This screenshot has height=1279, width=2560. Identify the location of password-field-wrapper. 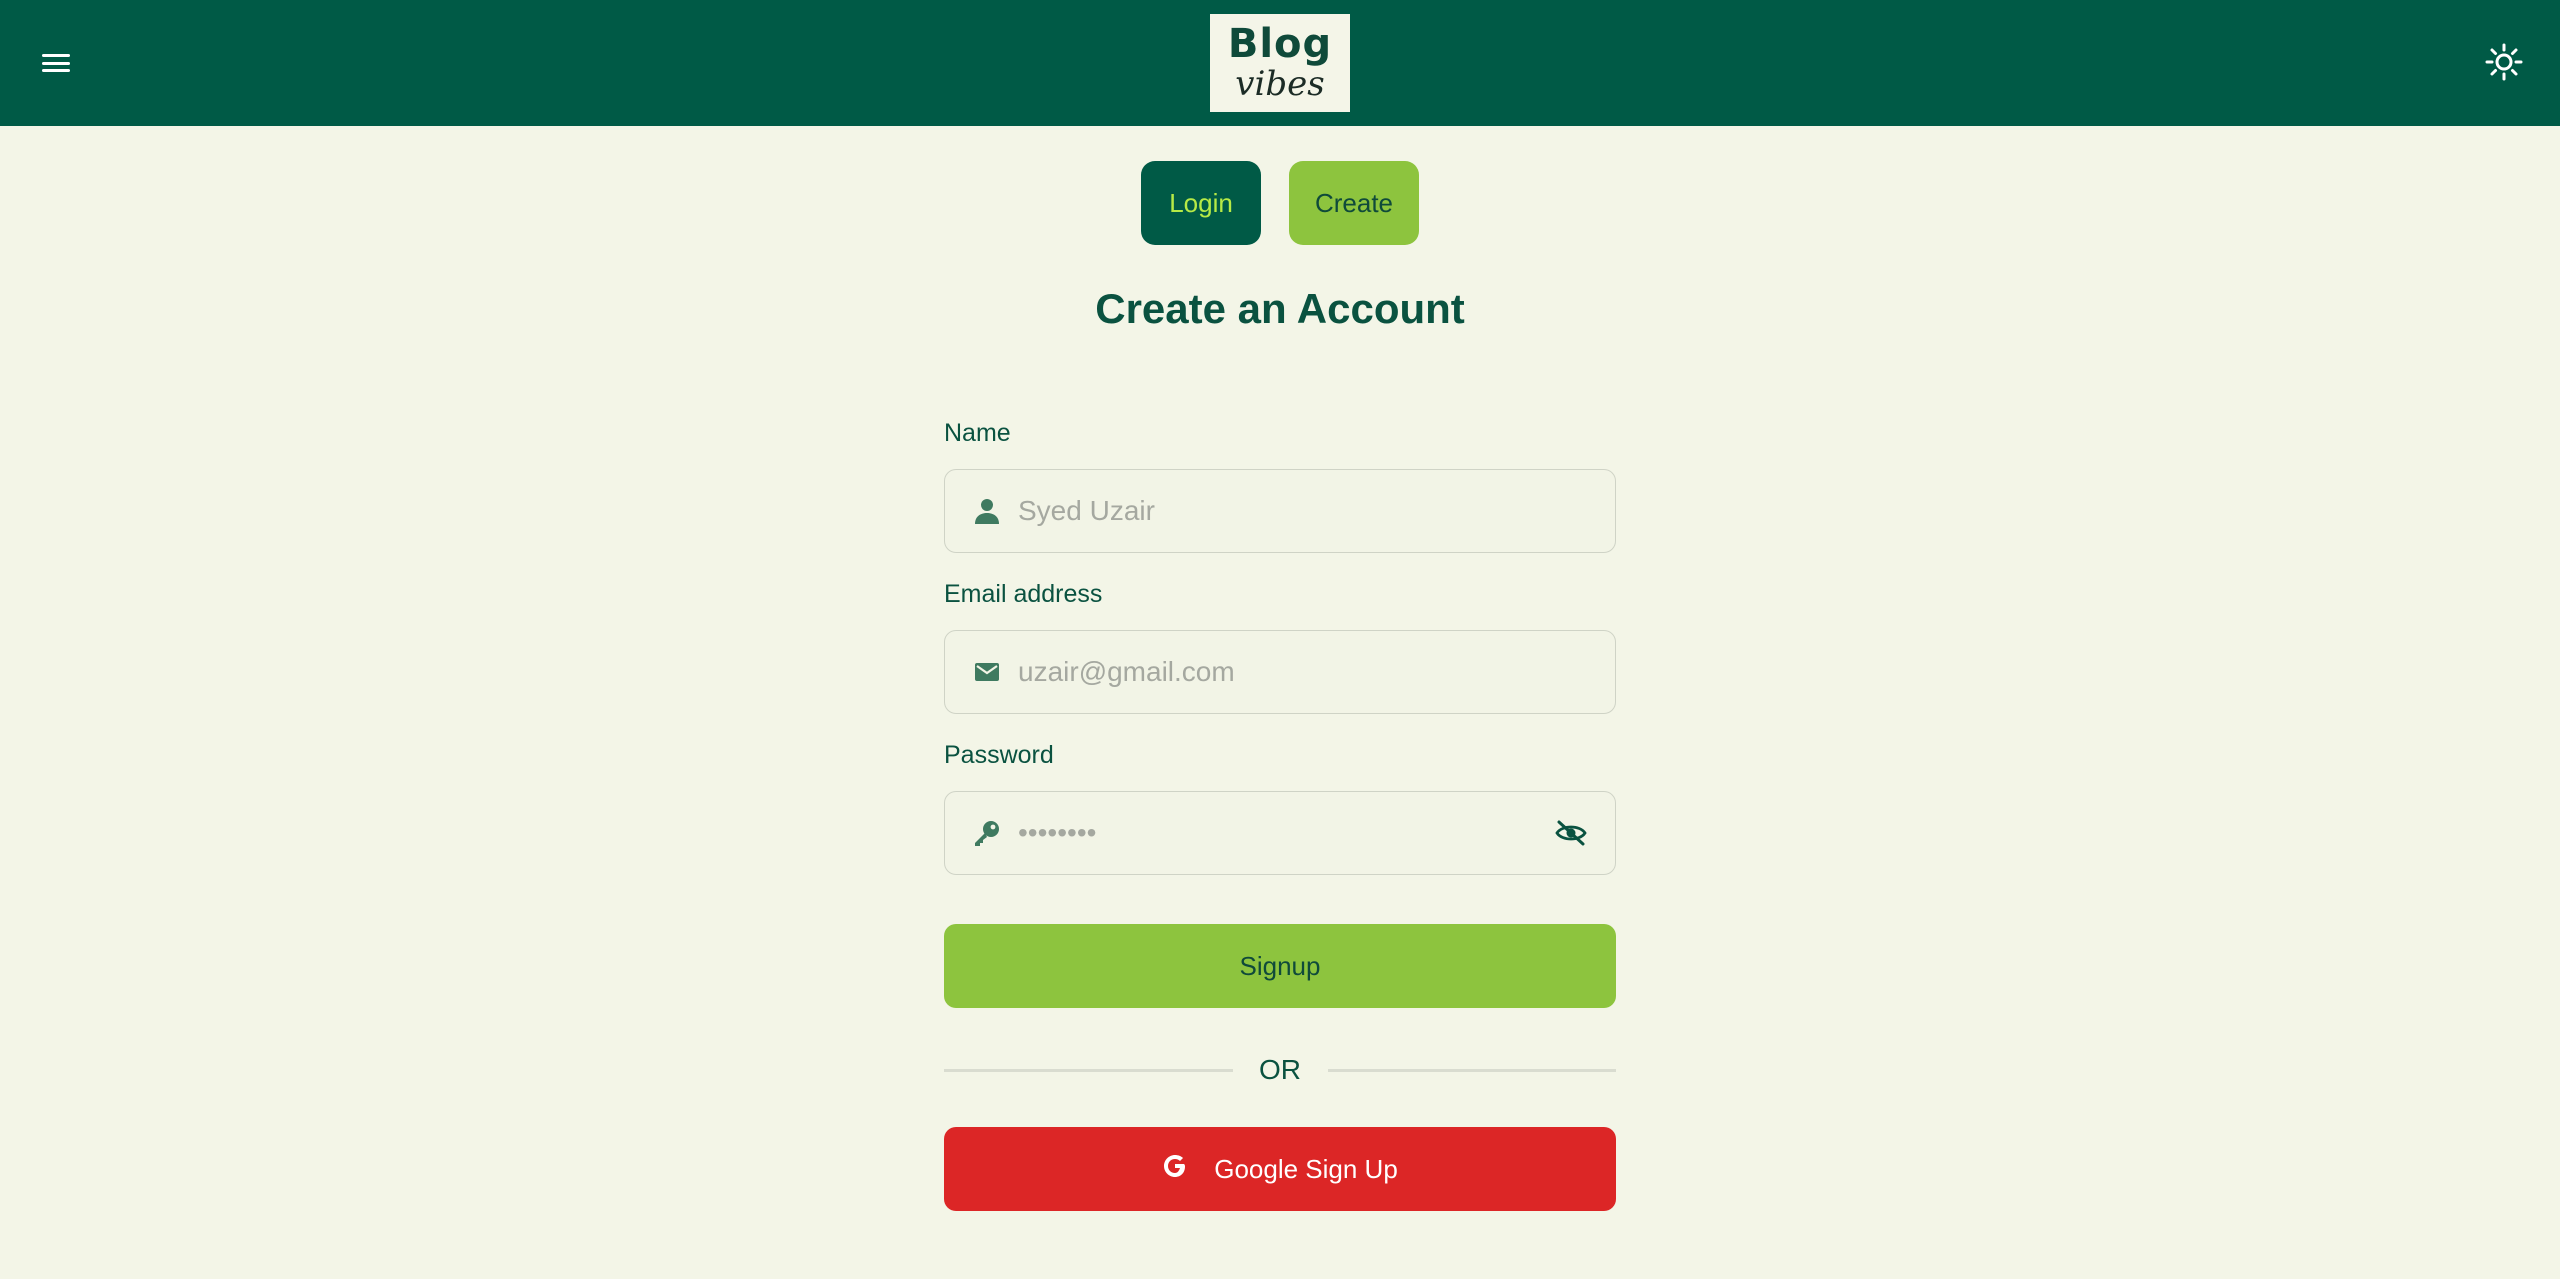
(1280, 833).